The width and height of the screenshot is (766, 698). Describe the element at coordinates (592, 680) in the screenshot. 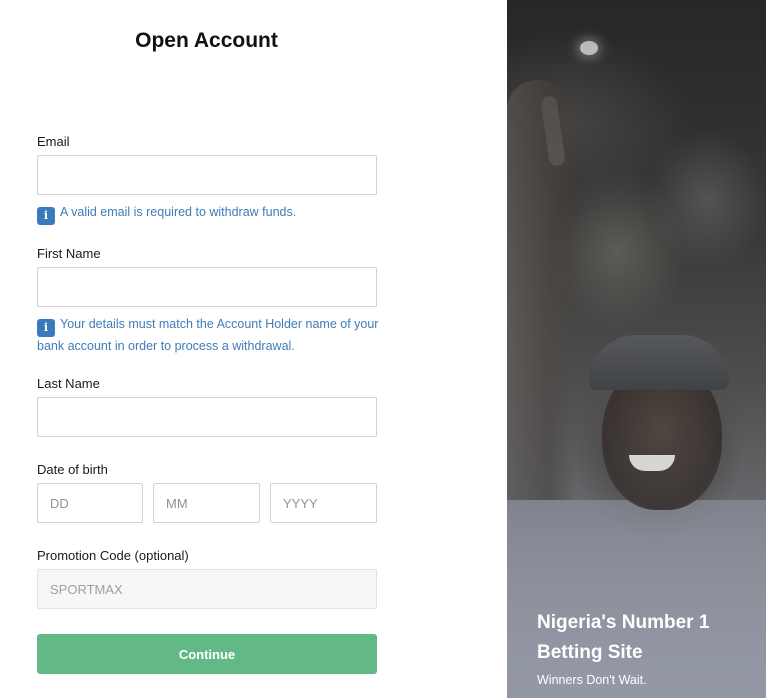

I see `promo-tagline: Winners Don't Wait.` at that location.